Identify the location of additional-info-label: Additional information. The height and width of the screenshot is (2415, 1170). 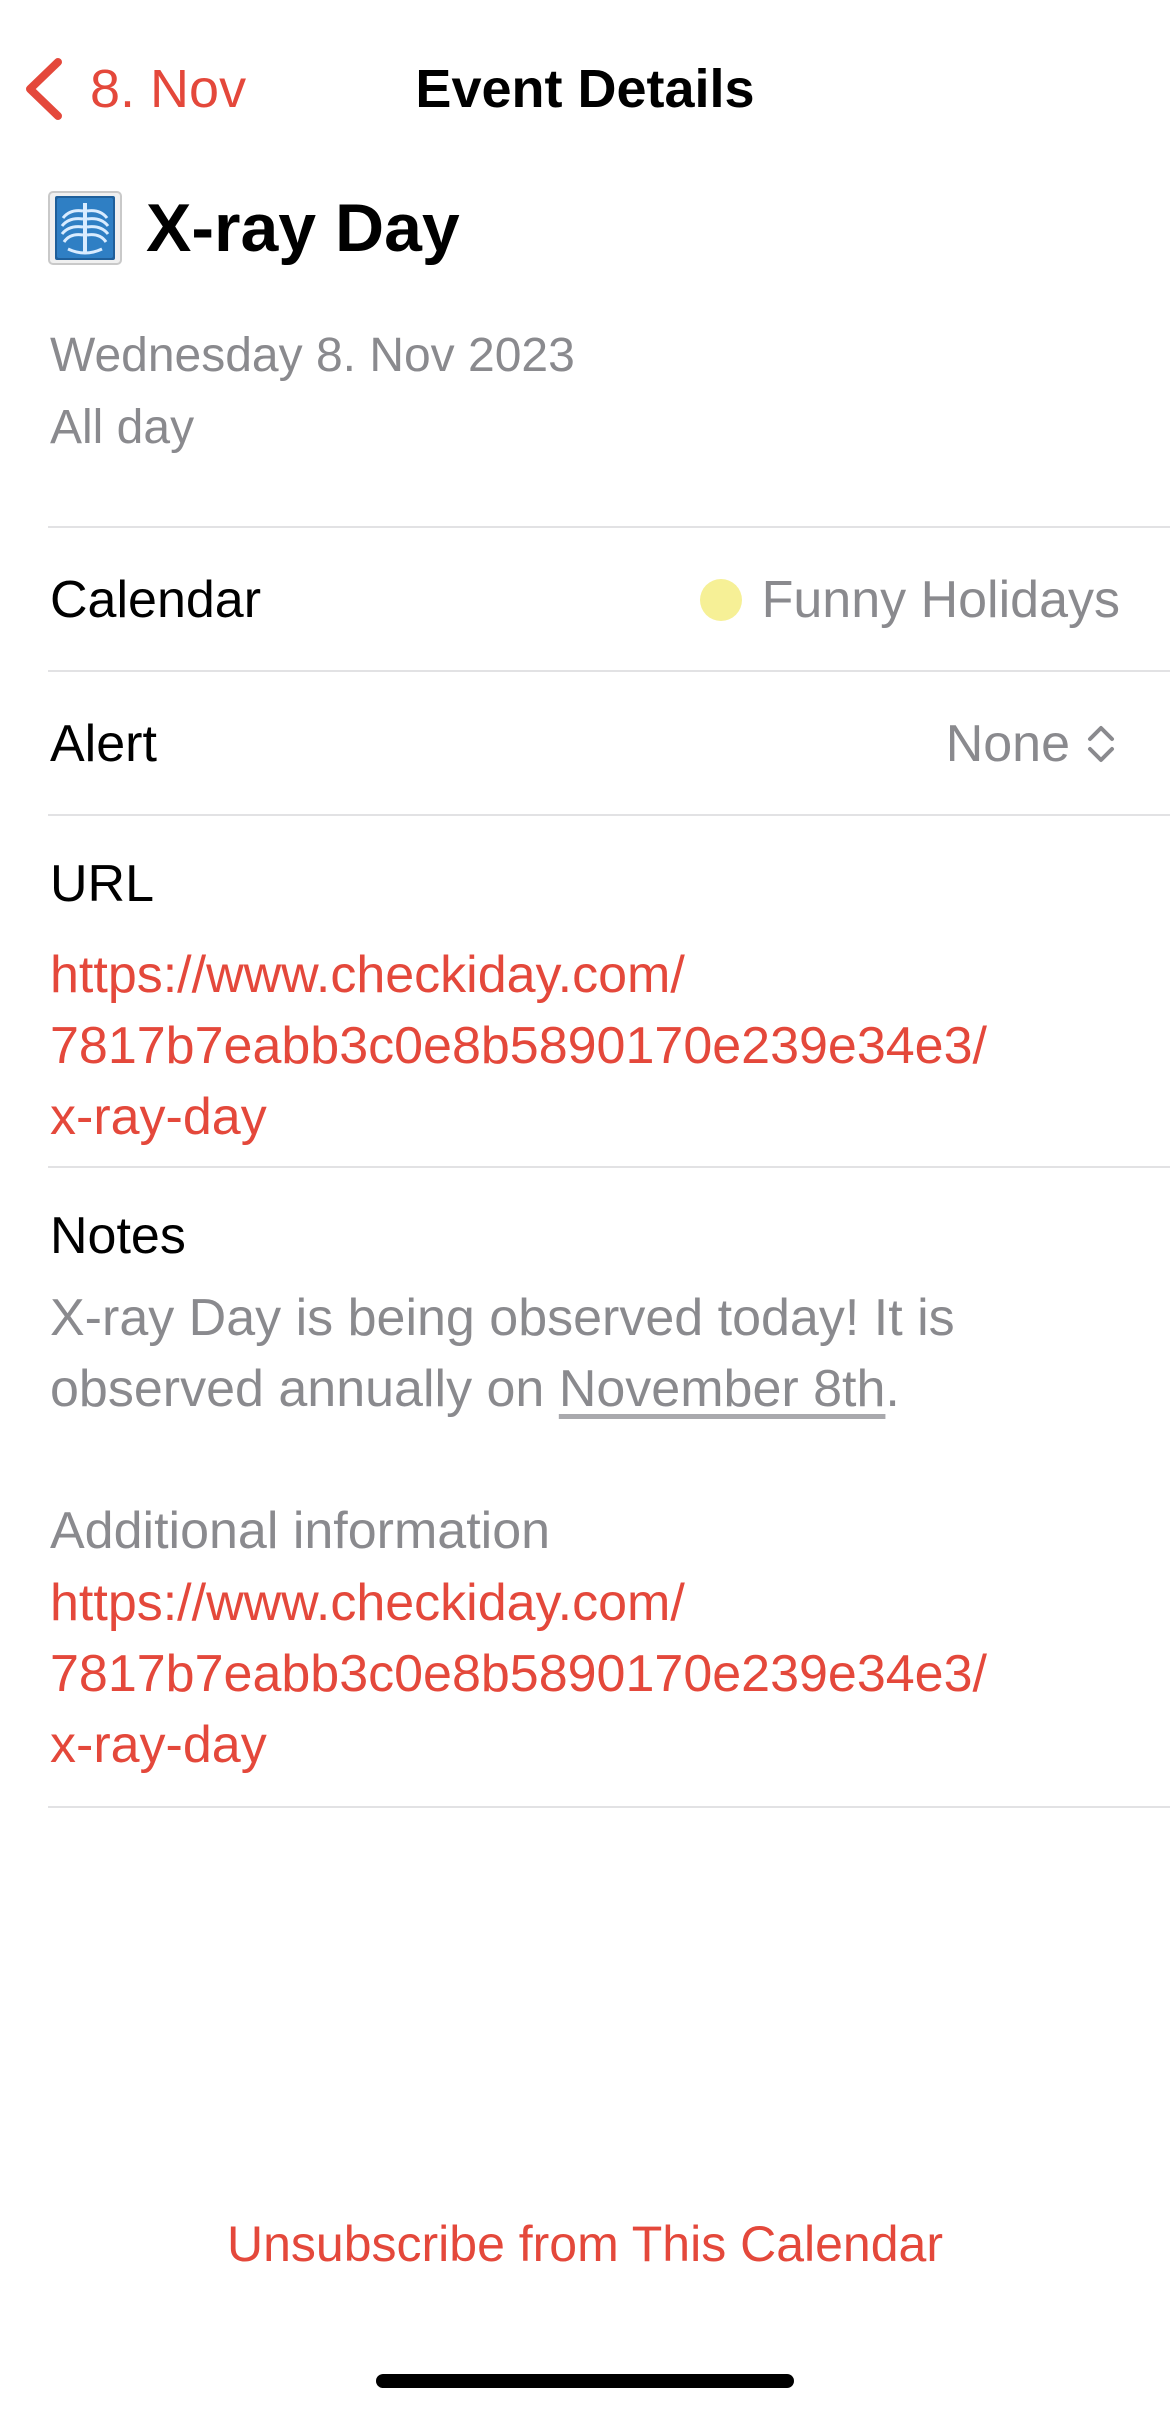
(300, 1531).